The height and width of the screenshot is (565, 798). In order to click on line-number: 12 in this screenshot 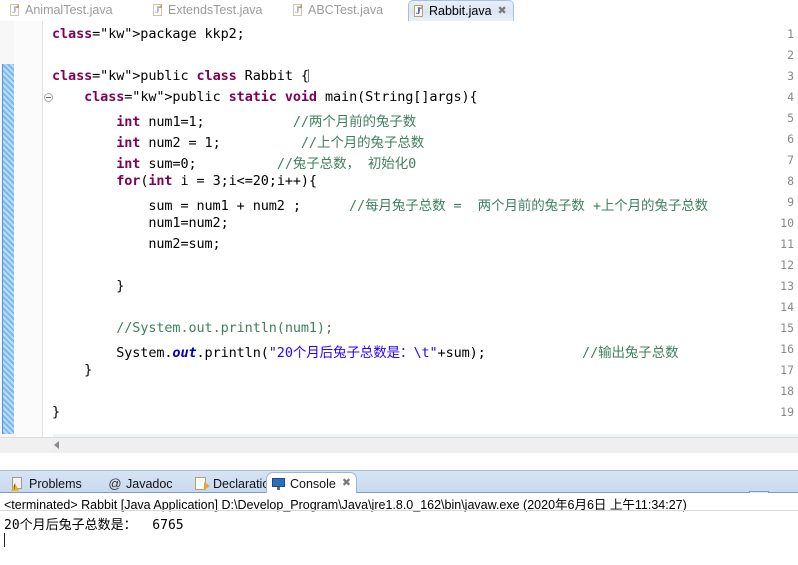, I will do `click(787, 265)`.